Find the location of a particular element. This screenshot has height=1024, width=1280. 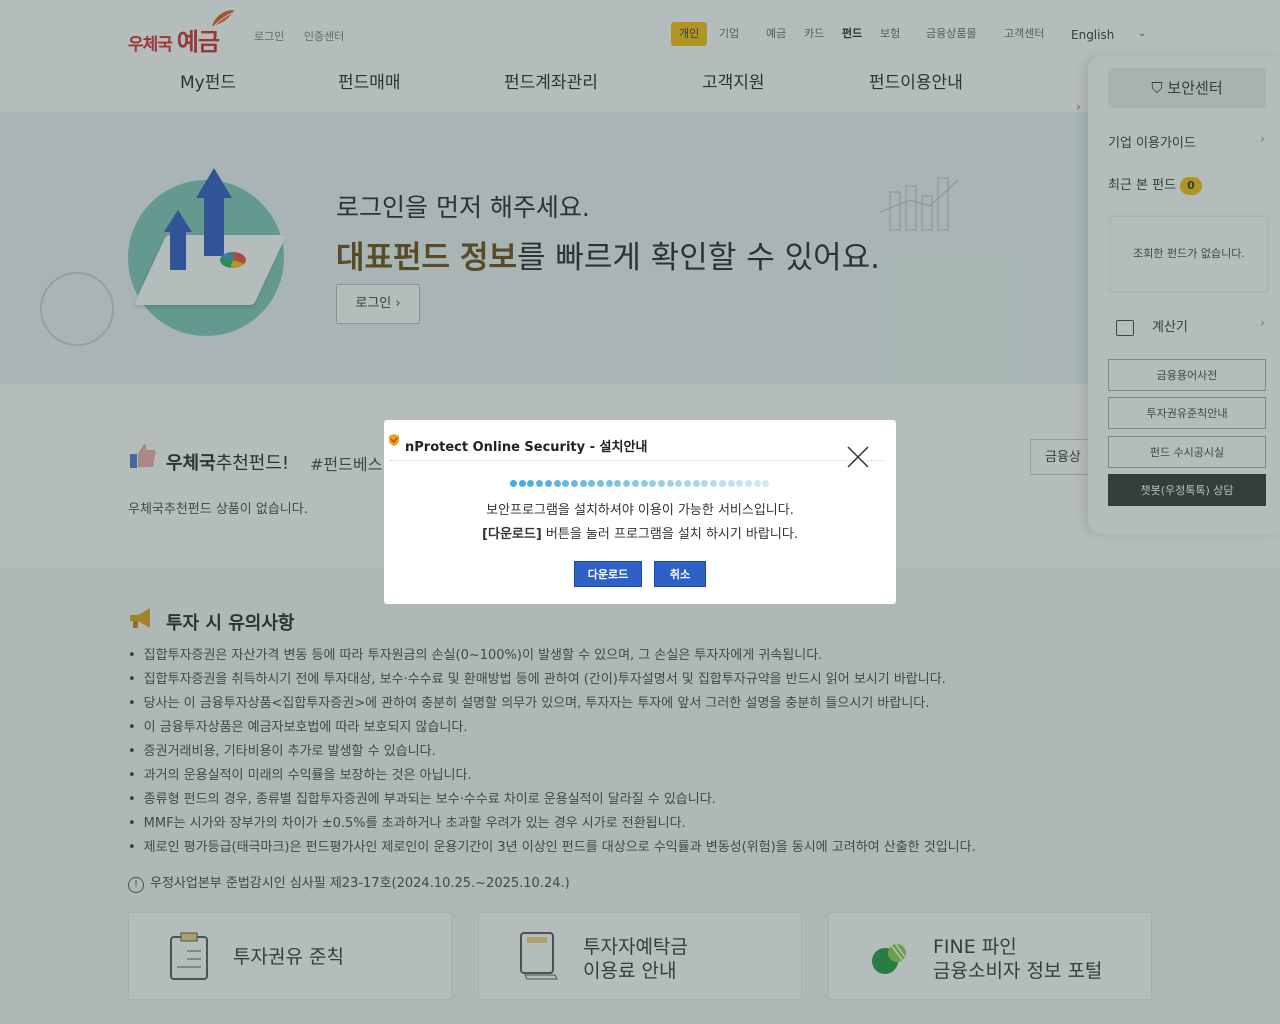

dialog-message-1: 보안프로그램을 설치하셔야 이용이 가능한 서비스입니다. is located at coordinates (640, 510).